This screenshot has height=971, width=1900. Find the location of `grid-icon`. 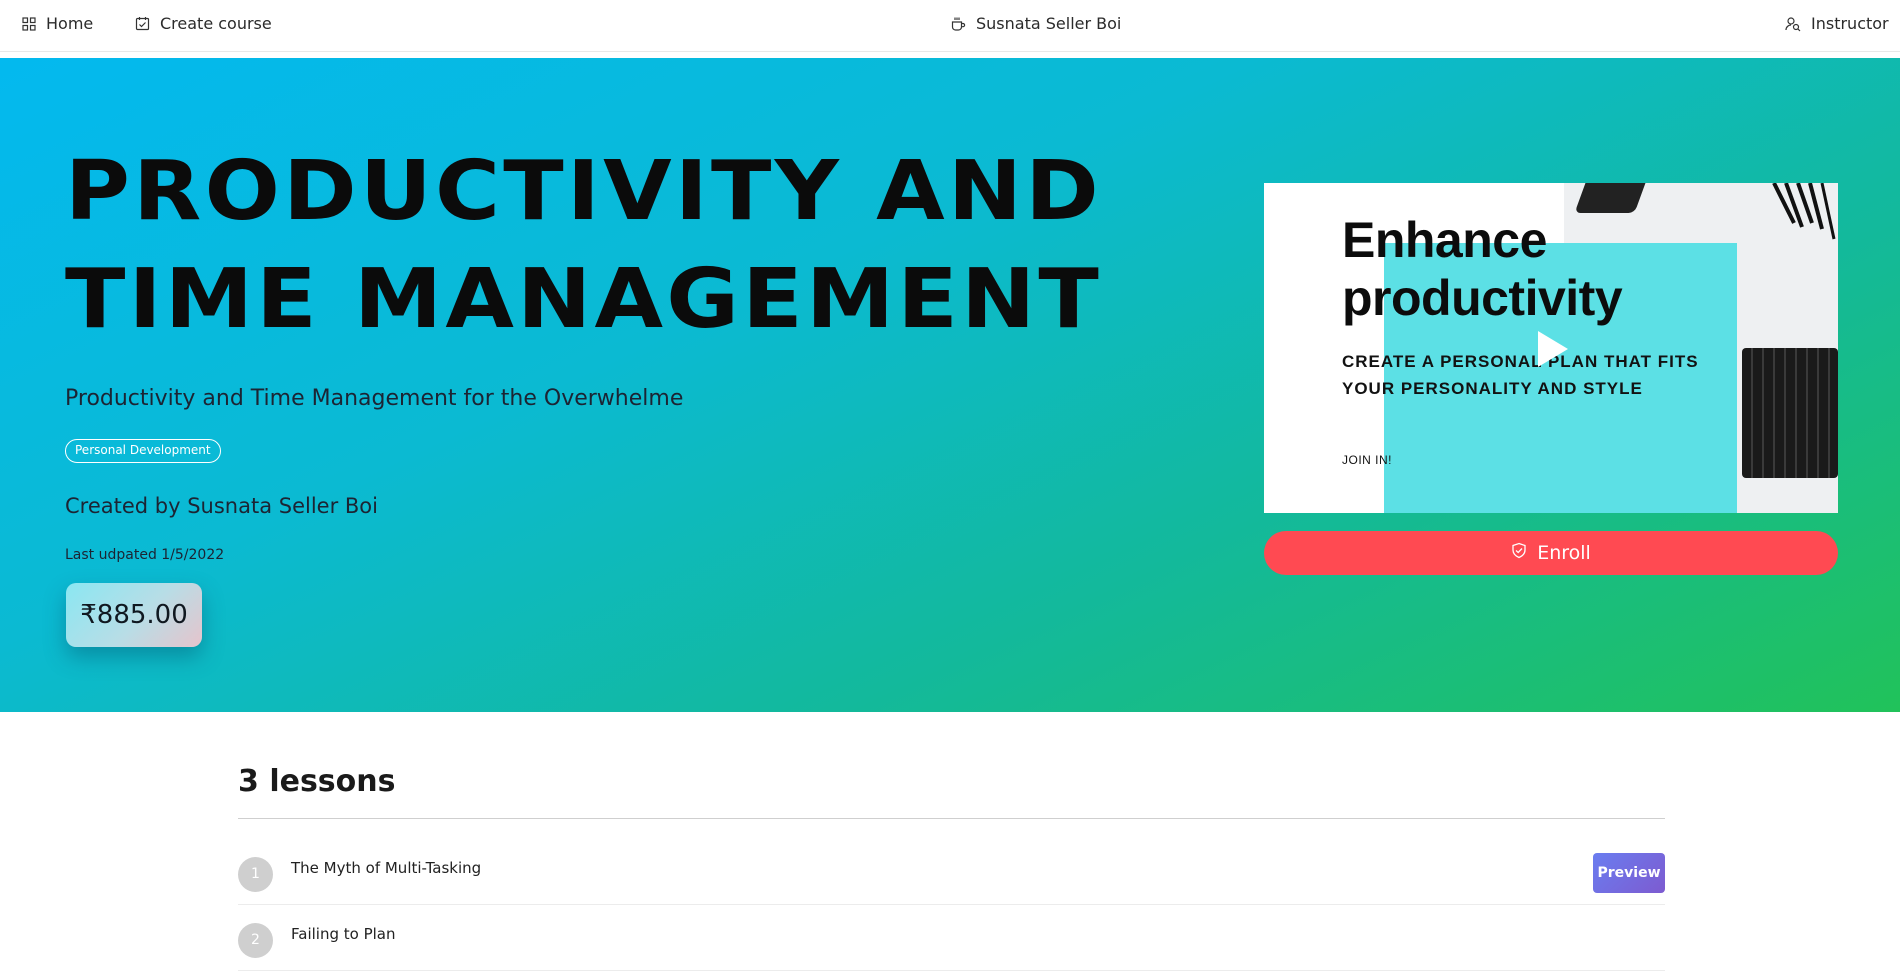

grid-icon is located at coordinates (29, 23).